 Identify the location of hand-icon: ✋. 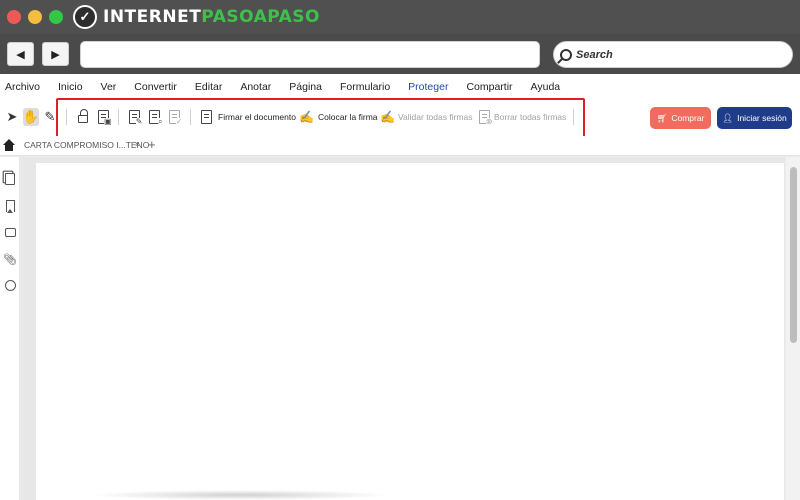
(31, 116).